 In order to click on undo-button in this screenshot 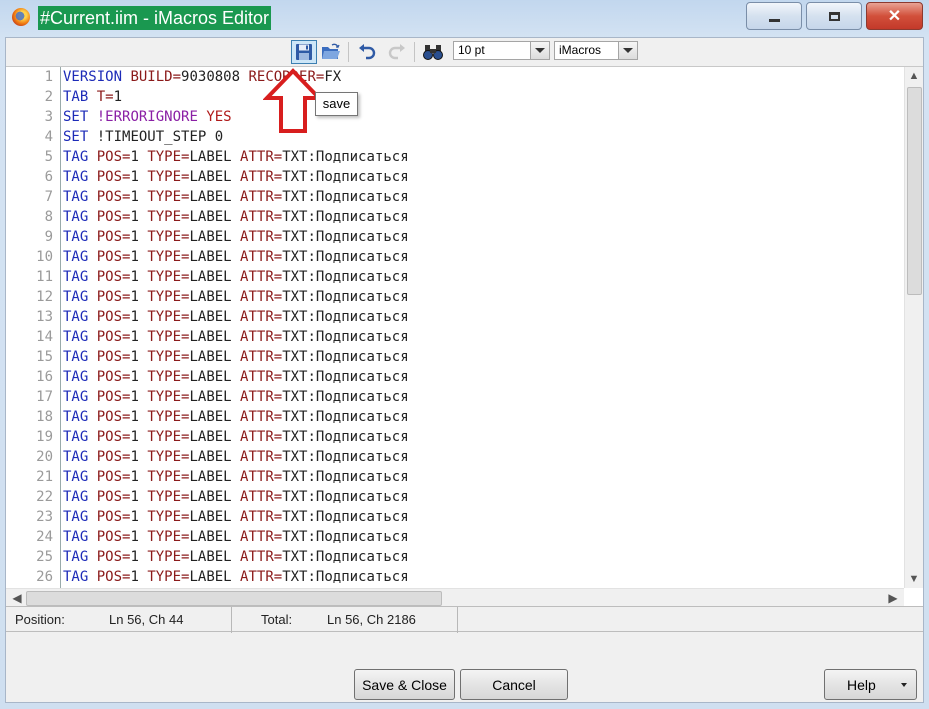, I will do `click(367, 52)`.